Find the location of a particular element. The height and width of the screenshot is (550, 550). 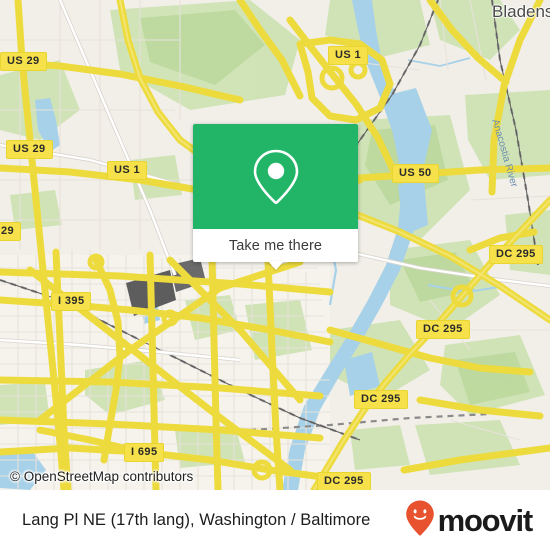

moovit-pin-smiley-icon is located at coordinates (420, 520).